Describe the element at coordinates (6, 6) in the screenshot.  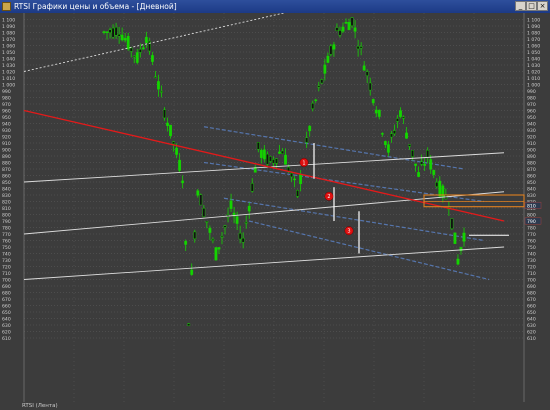
I see `app-icon` at that location.